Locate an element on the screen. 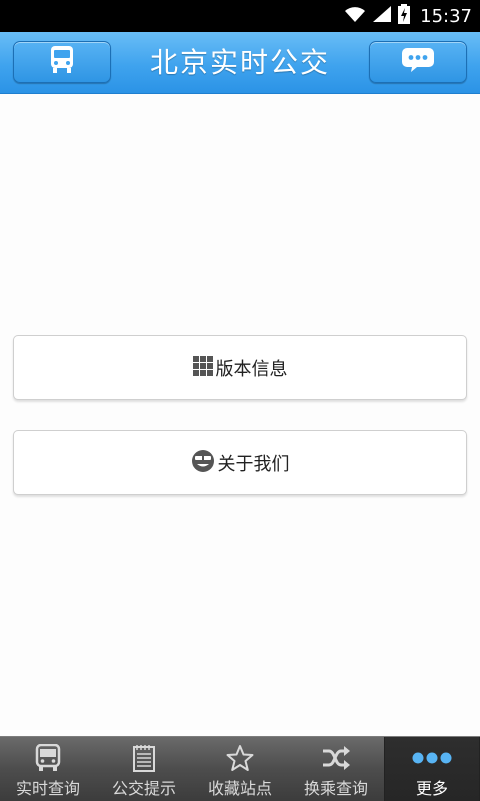 This screenshot has height=801, width=480. message-button is located at coordinates (418, 62).